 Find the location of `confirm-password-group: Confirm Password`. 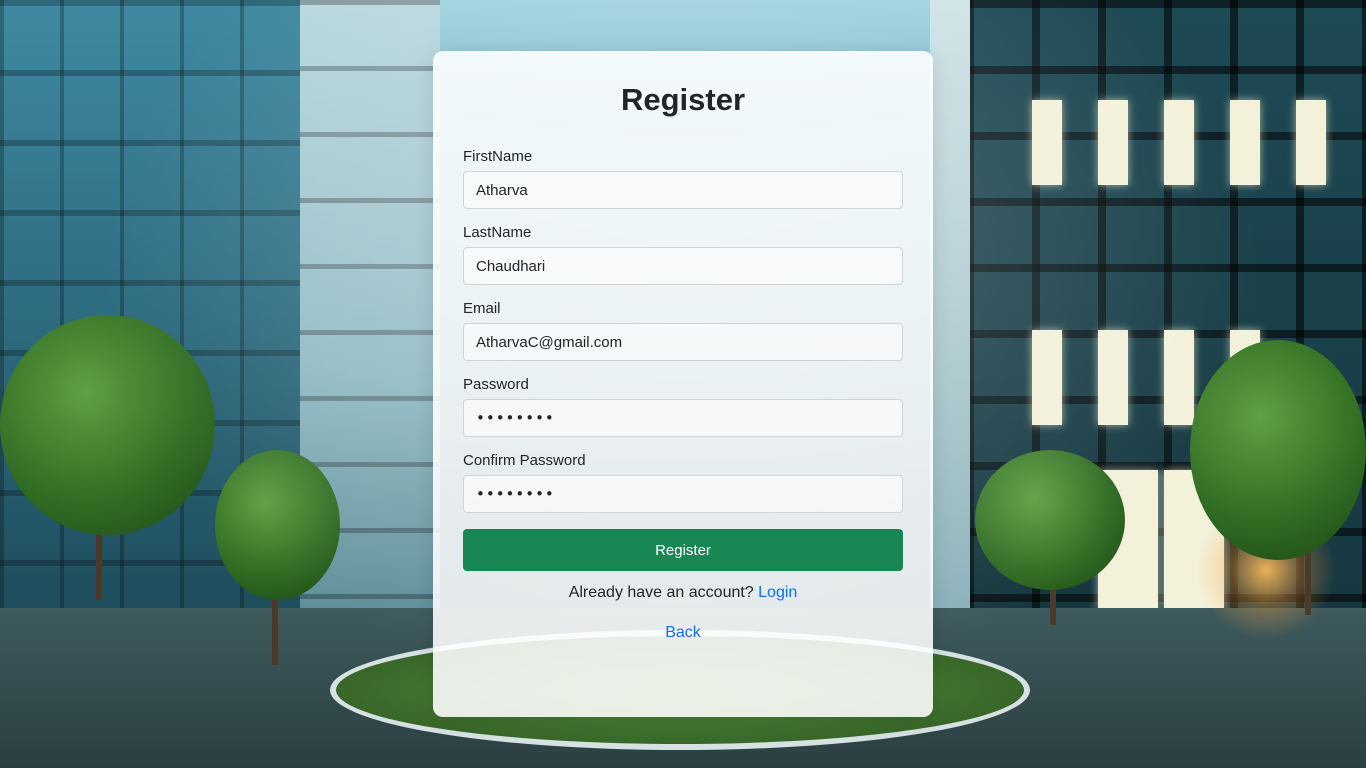

confirm-password-group: Confirm Password is located at coordinates (683, 482).